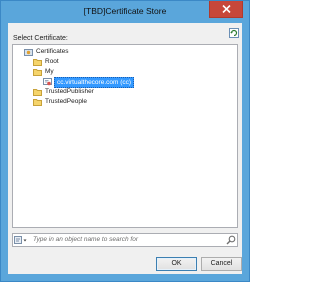 The image size is (320, 282). I want to click on close-icon, so click(226, 9).